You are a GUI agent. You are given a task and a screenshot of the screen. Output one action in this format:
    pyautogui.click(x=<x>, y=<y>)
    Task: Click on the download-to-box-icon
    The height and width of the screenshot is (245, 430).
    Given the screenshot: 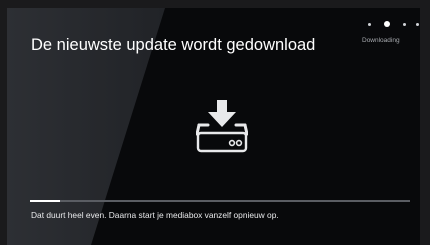 What is the action you would take?
    pyautogui.click(x=222, y=128)
    